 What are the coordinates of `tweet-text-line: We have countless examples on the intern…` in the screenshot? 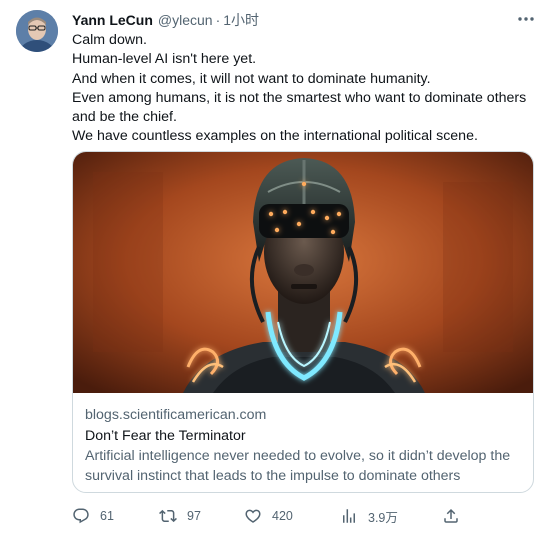 It's located at (275, 136).